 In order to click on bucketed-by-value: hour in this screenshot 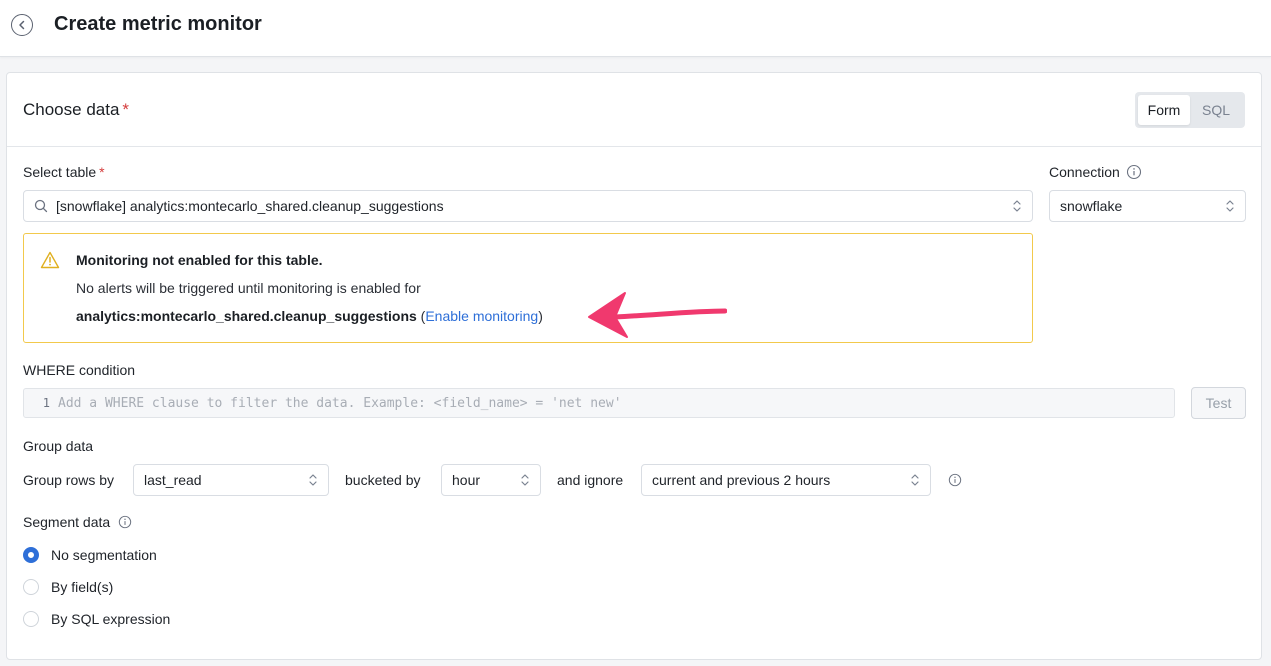, I will do `click(466, 480)`.